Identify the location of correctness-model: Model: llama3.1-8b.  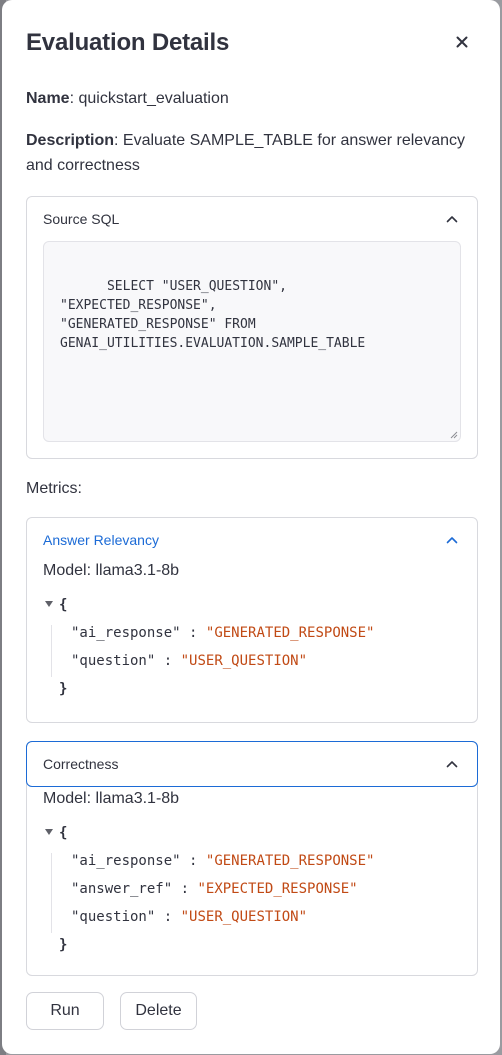
(111, 798).